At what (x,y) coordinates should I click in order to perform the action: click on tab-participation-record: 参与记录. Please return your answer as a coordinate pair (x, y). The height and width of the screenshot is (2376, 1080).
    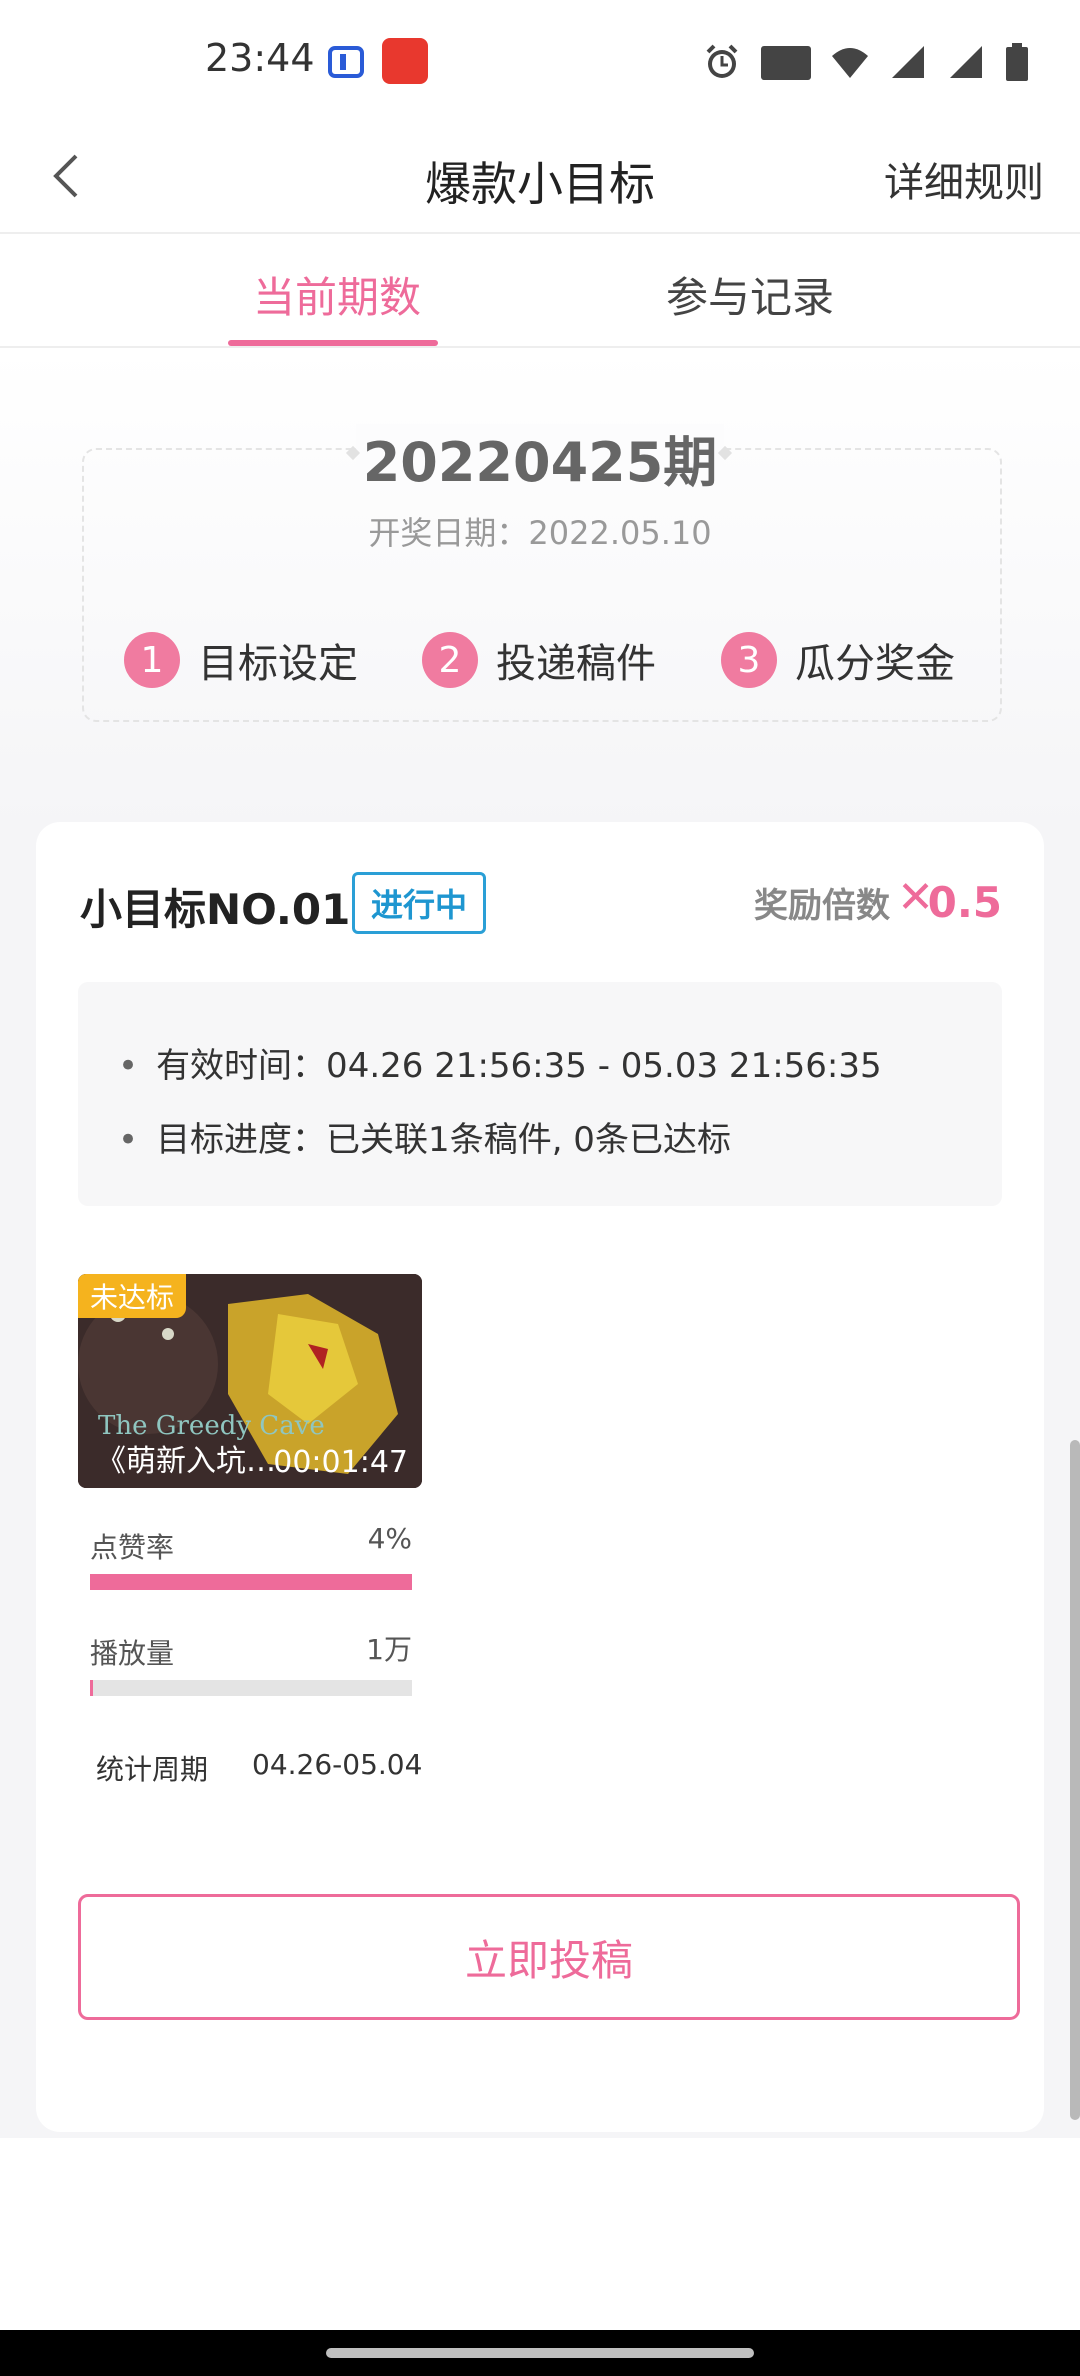
    Looking at the image, I should click on (750, 294).